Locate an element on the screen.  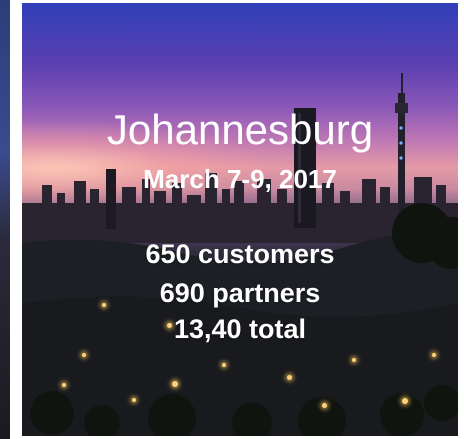
slide-gap is located at coordinates (16, 219).